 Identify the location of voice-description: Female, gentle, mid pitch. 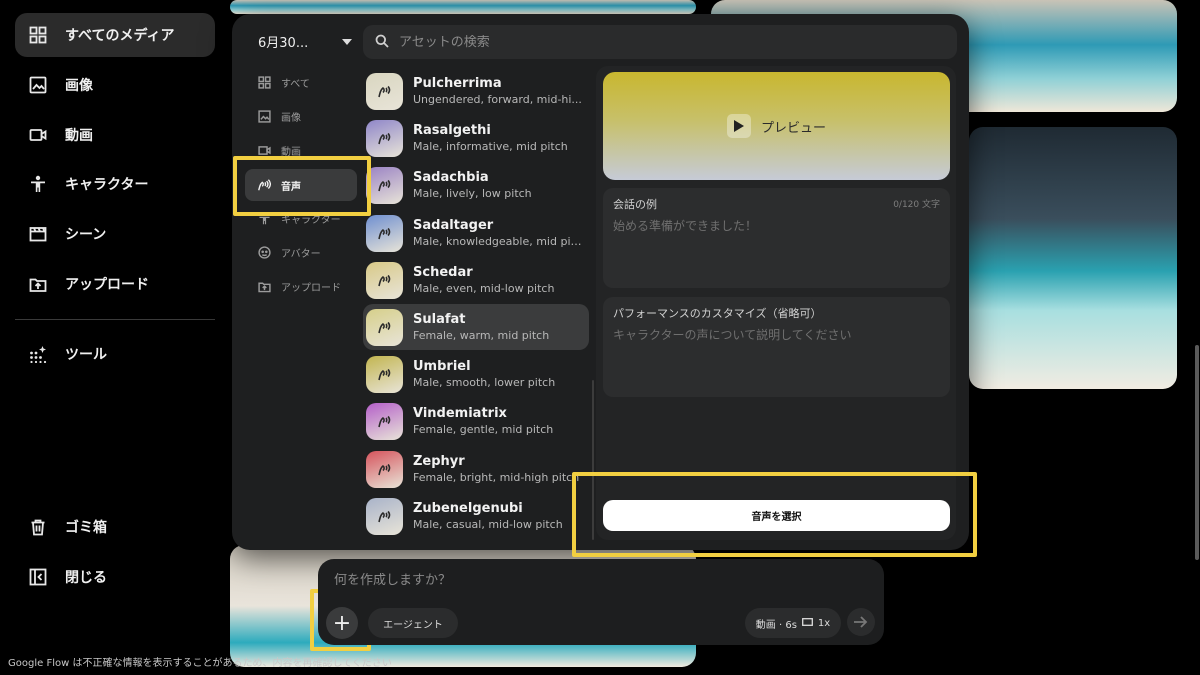
(483, 429).